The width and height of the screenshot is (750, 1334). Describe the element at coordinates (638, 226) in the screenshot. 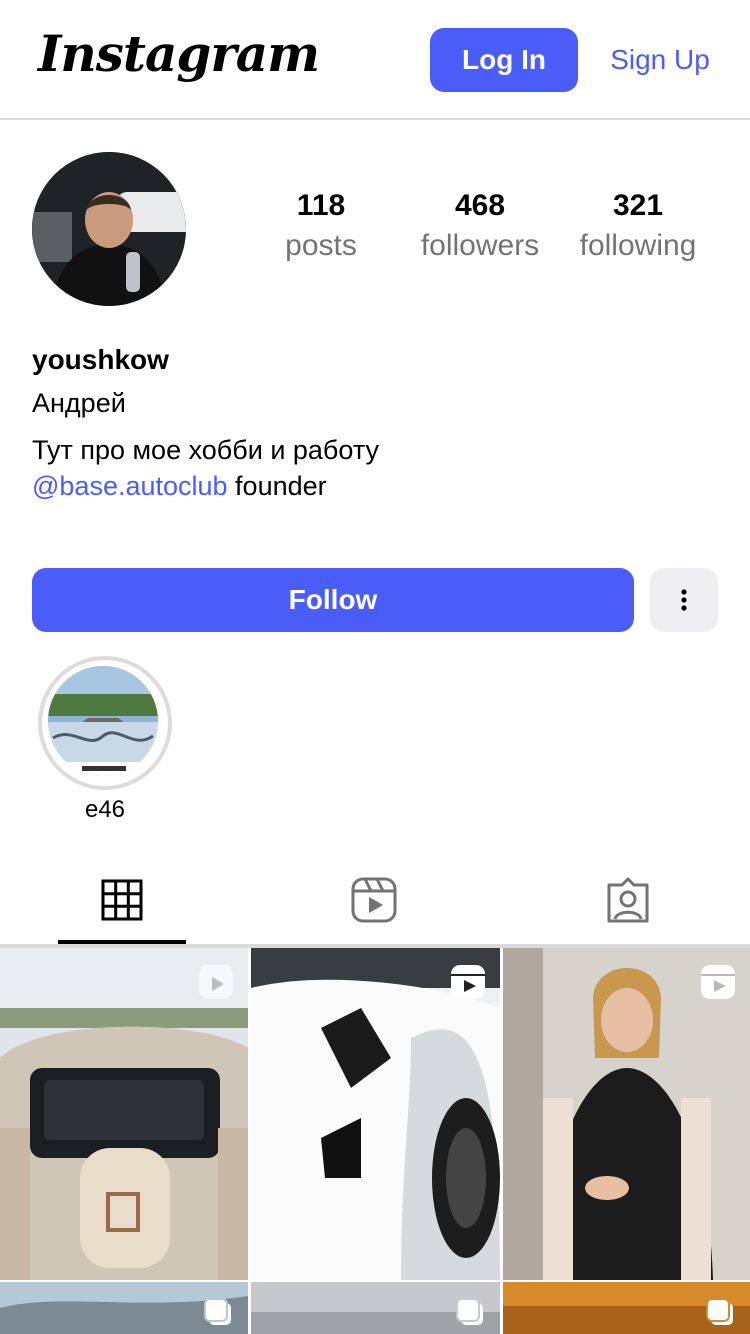

I see `following-stat: 321 following` at that location.